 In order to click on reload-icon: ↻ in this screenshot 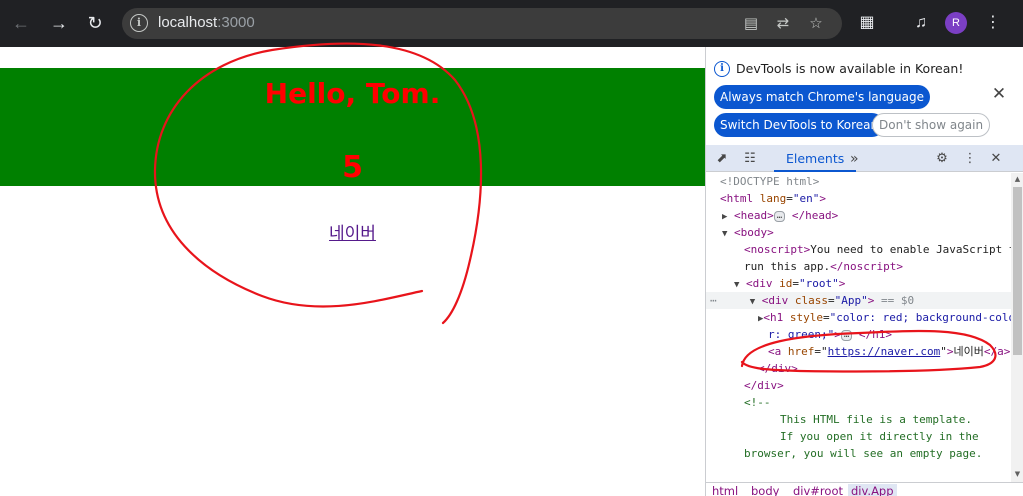, I will do `click(95, 23)`.